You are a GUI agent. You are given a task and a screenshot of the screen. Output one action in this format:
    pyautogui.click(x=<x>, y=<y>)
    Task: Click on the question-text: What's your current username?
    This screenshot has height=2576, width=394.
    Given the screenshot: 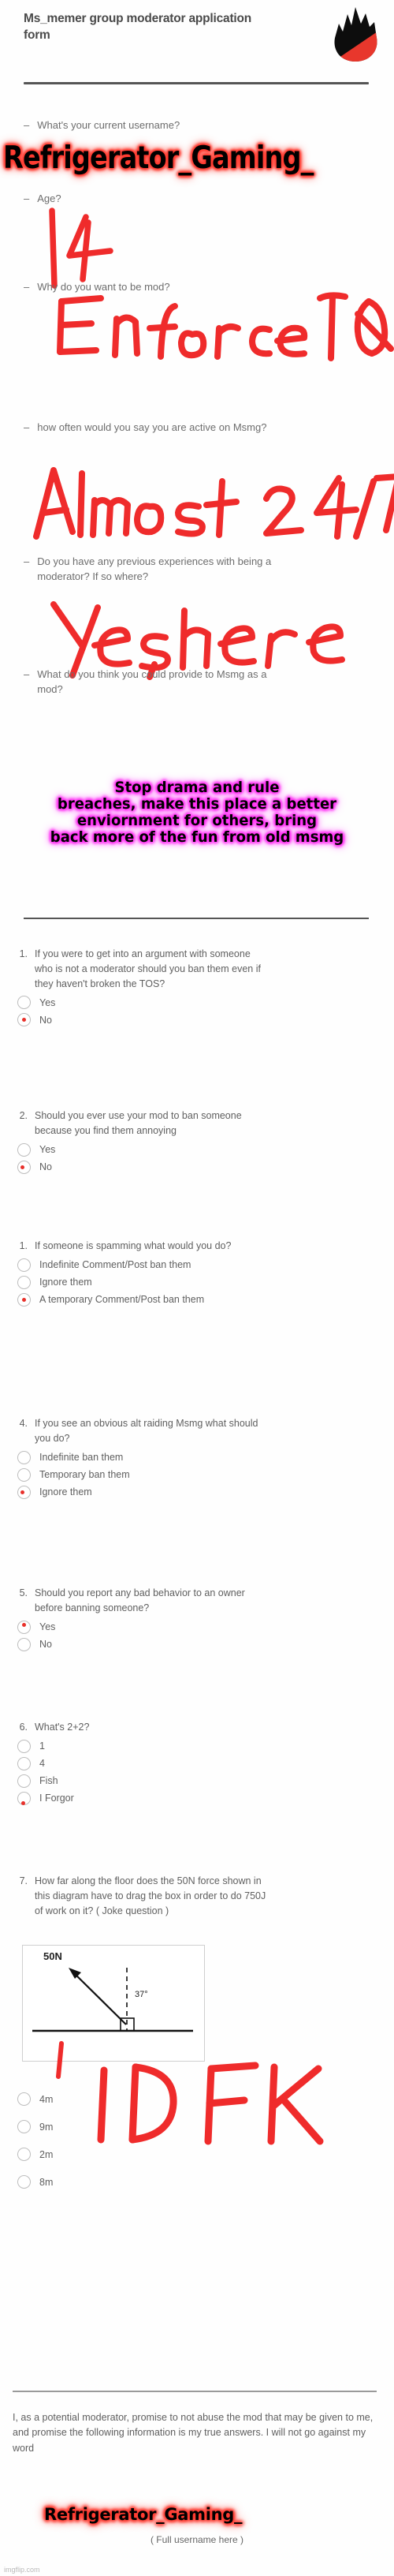 What is the action you would take?
    pyautogui.click(x=109, y=125)
    